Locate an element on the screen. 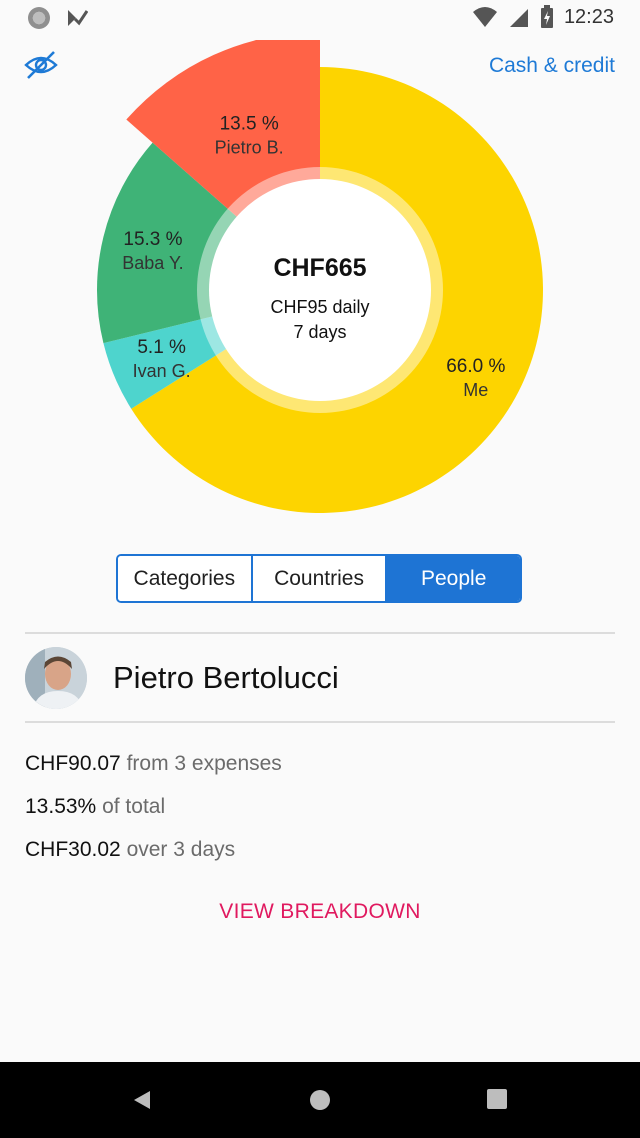 This screenshot has height=1138, width=640. grouping-tabs: Categories Countries People is located at coordinates (319, 578).